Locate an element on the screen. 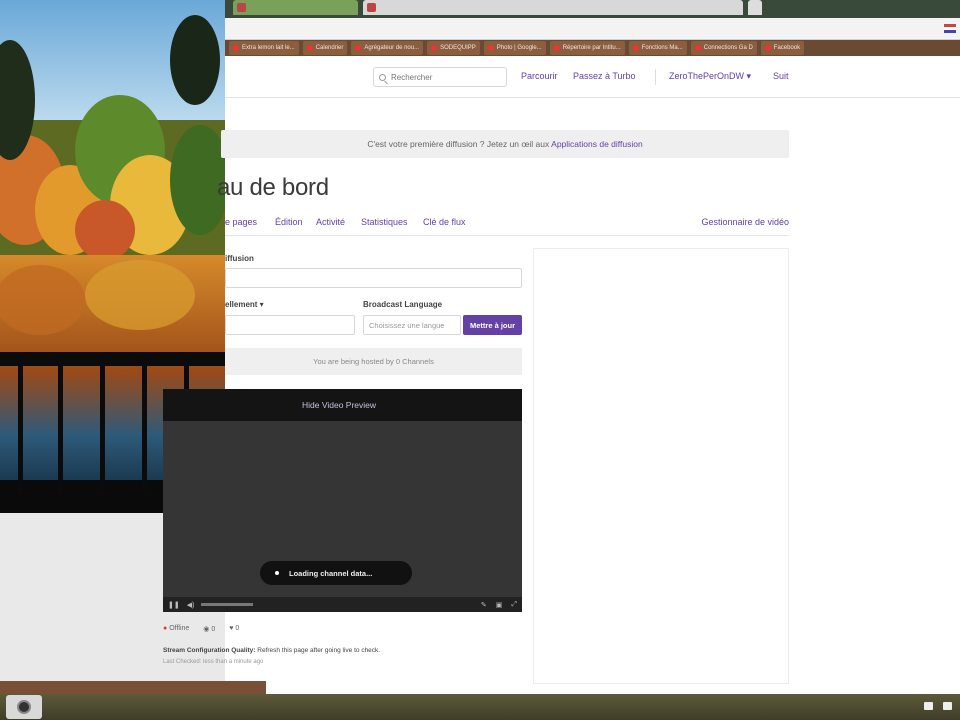 Image resolution: width=960 pixels, height=720 pixels. stream-stats: ● Offline ◉ 0 ♥ 0 is located at coordinates (201, 629).